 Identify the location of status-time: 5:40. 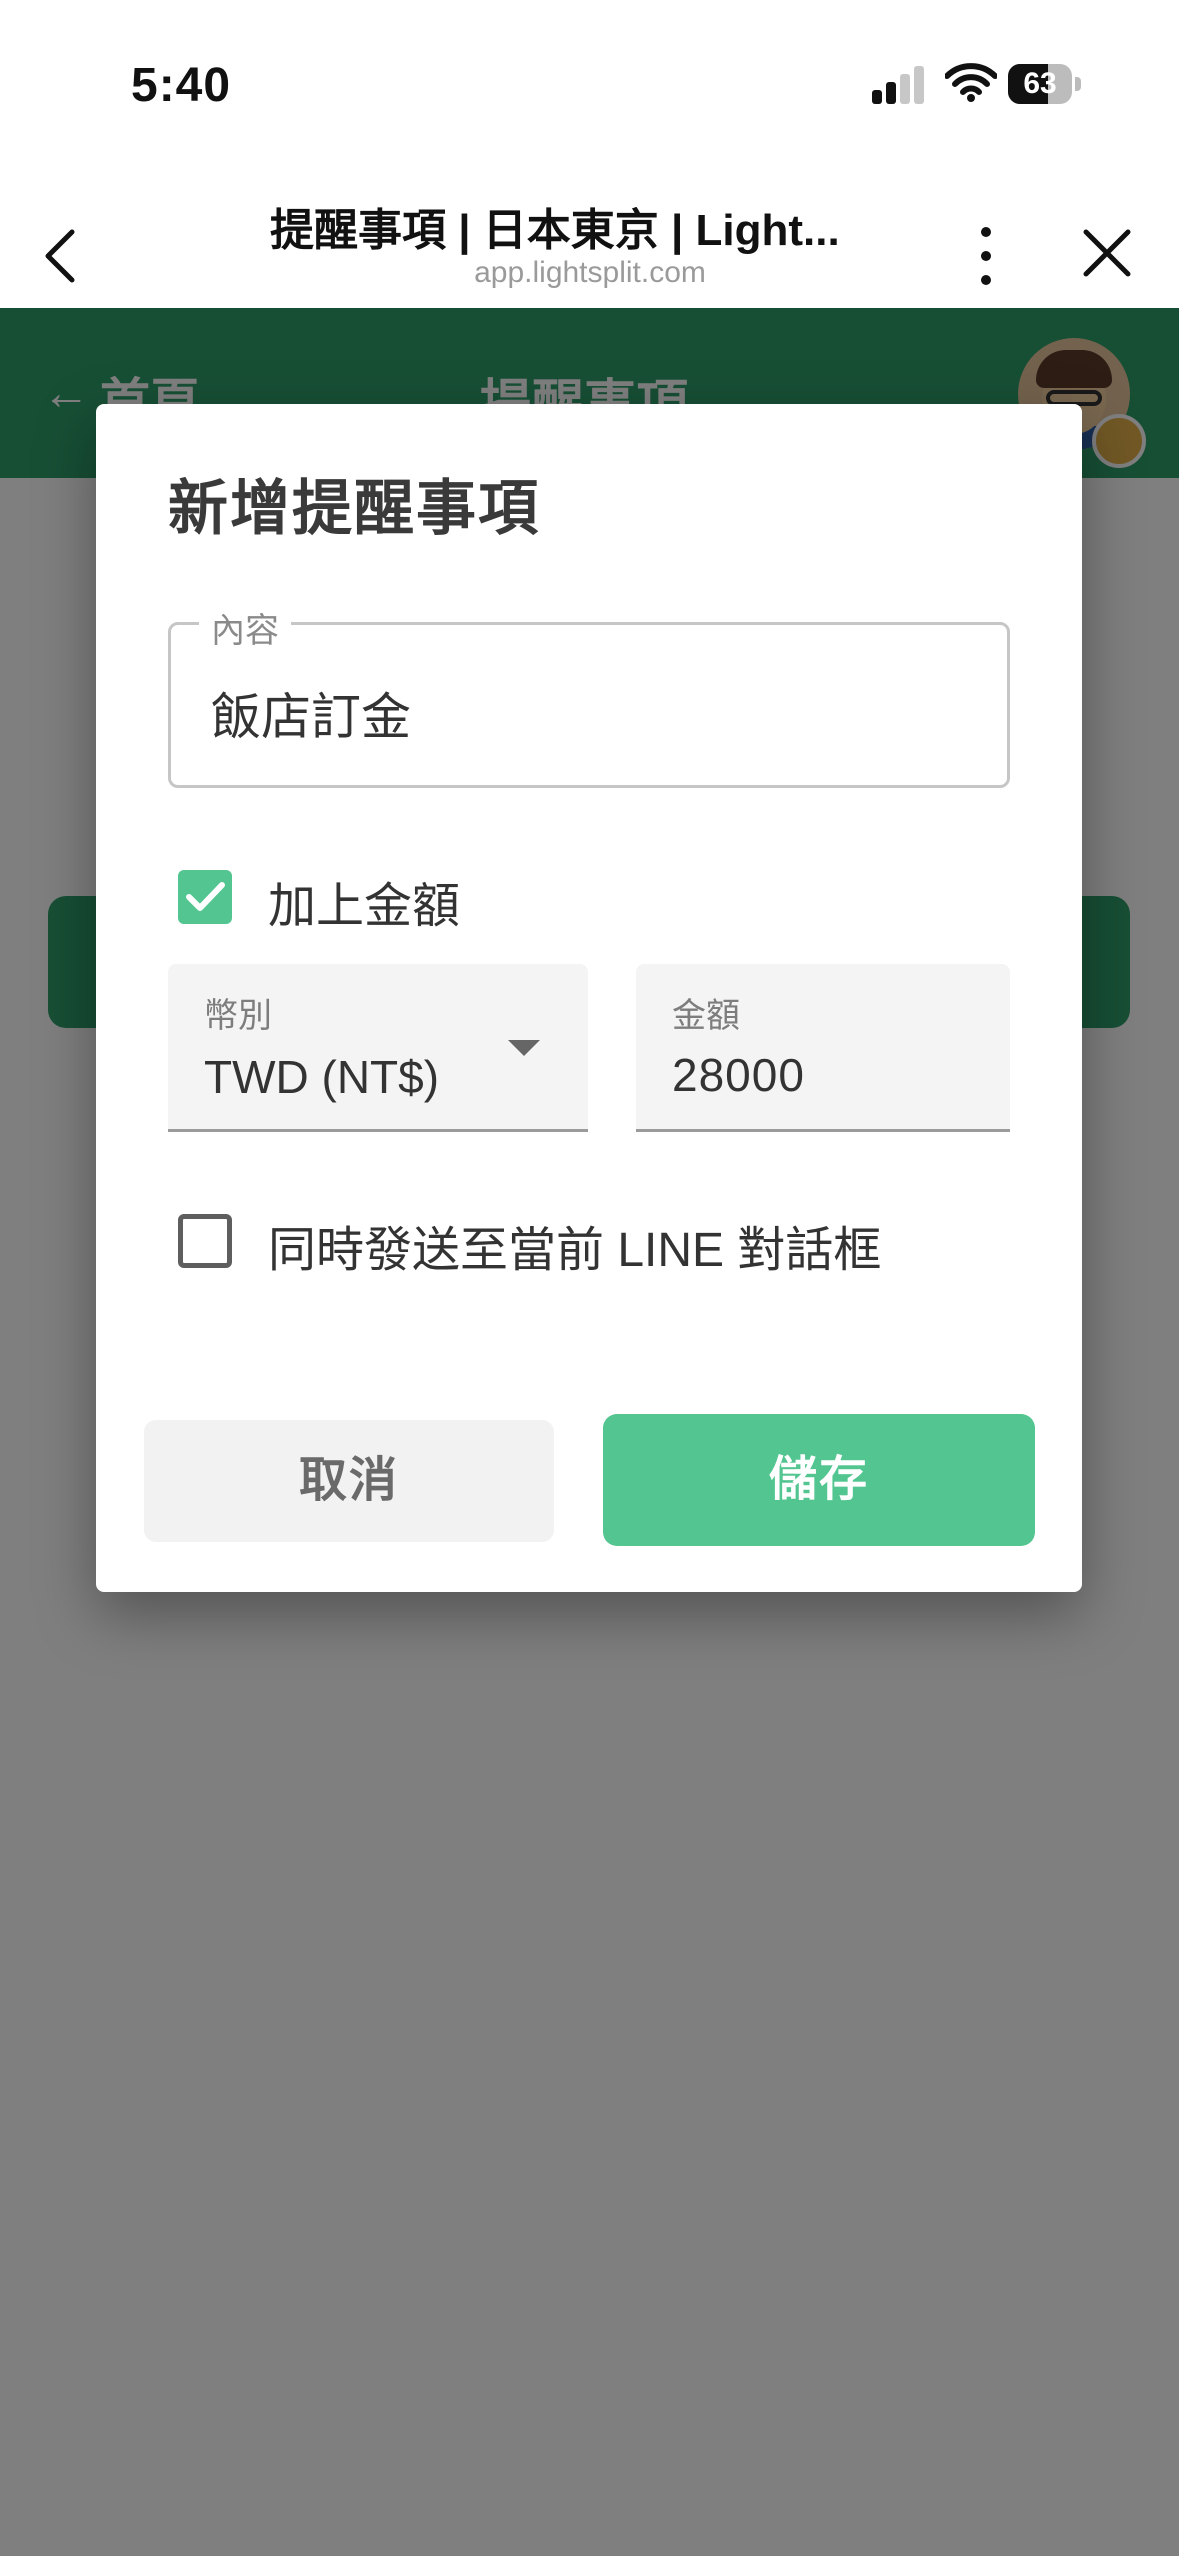
(181, 85).